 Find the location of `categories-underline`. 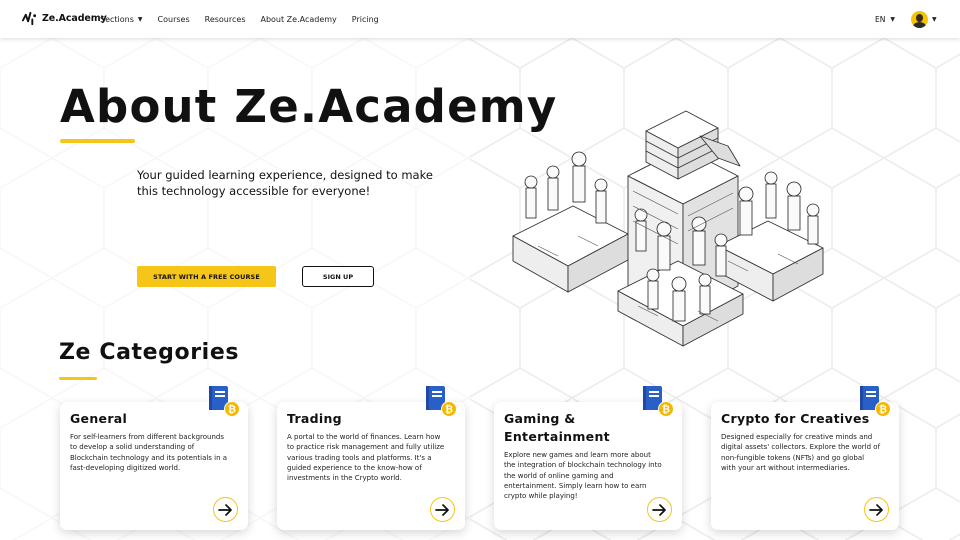

categories-underline is located at coordinates (78, 378).